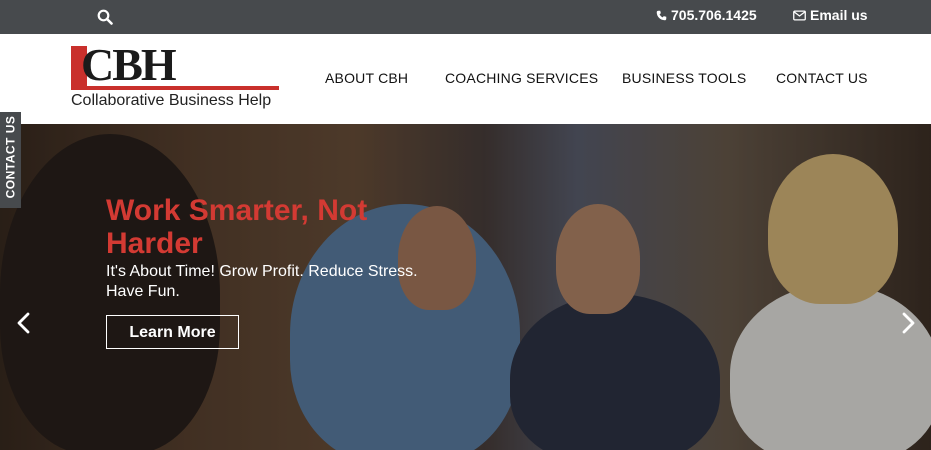  What do you see at coordinates (465, 17) in the screenshot?
I see `top-bar: 705.706.1425 Email us` at bounding box center [465, 17].